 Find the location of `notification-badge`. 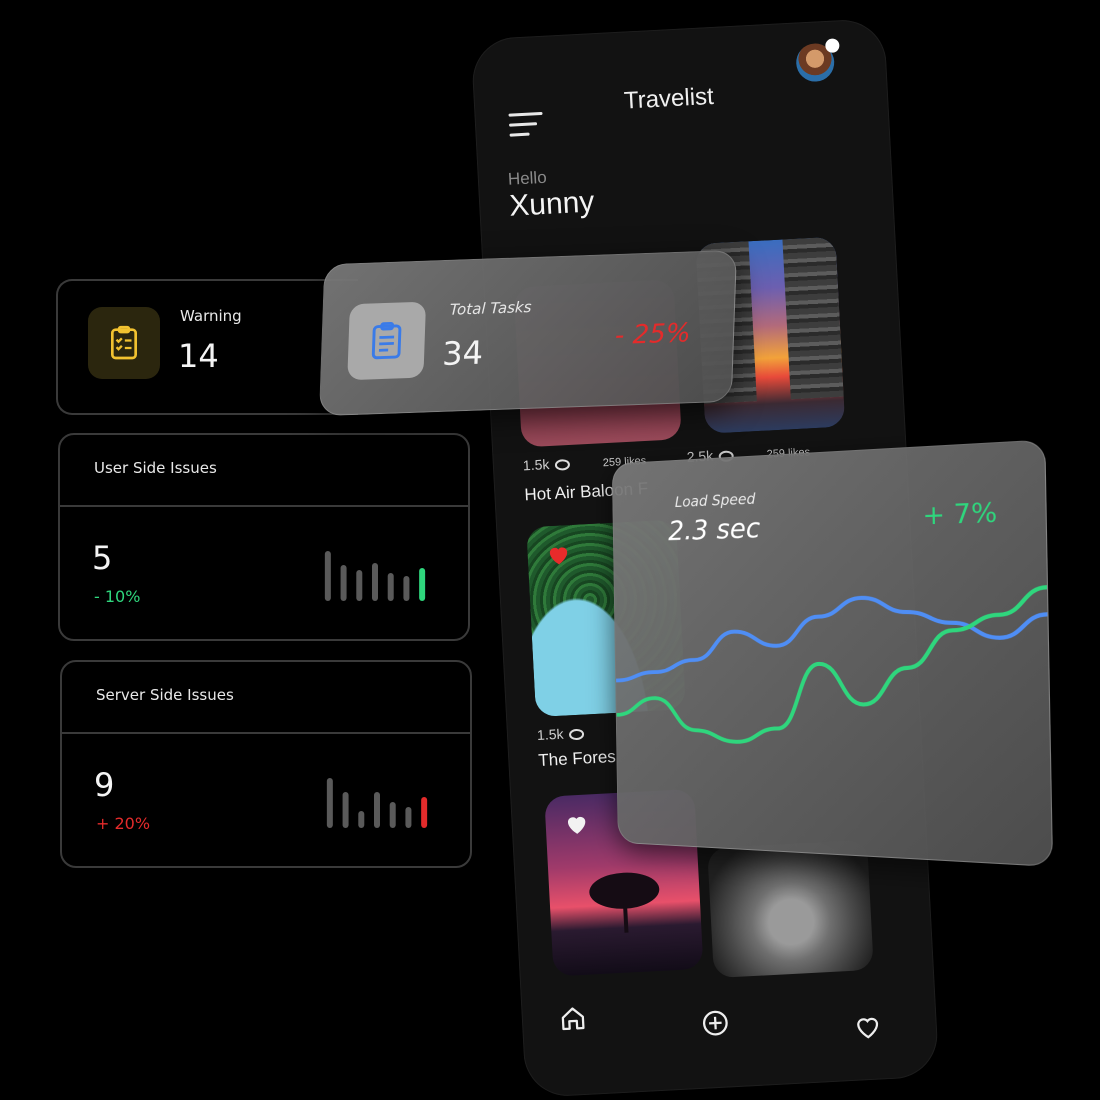

notification-badge is located at coordinates (832, 45).